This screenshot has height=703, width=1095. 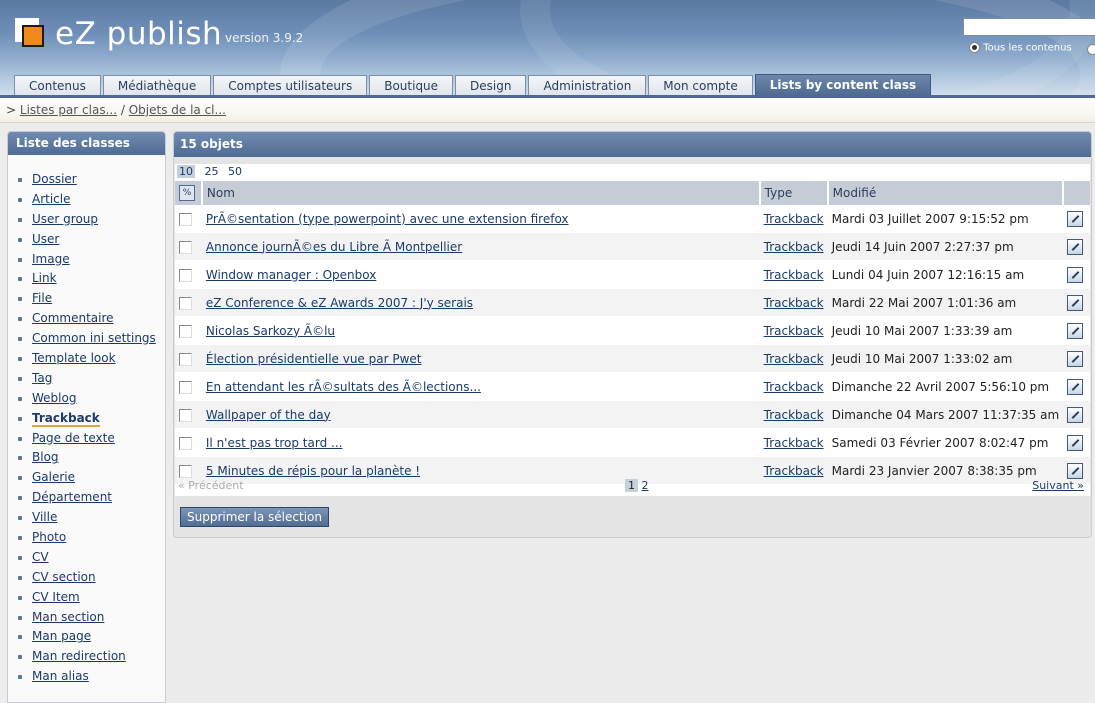 What do you see at coordinates (54, 179) in the screenshot?
I see `class-link: Dossier` at bounding box center [54, 179].